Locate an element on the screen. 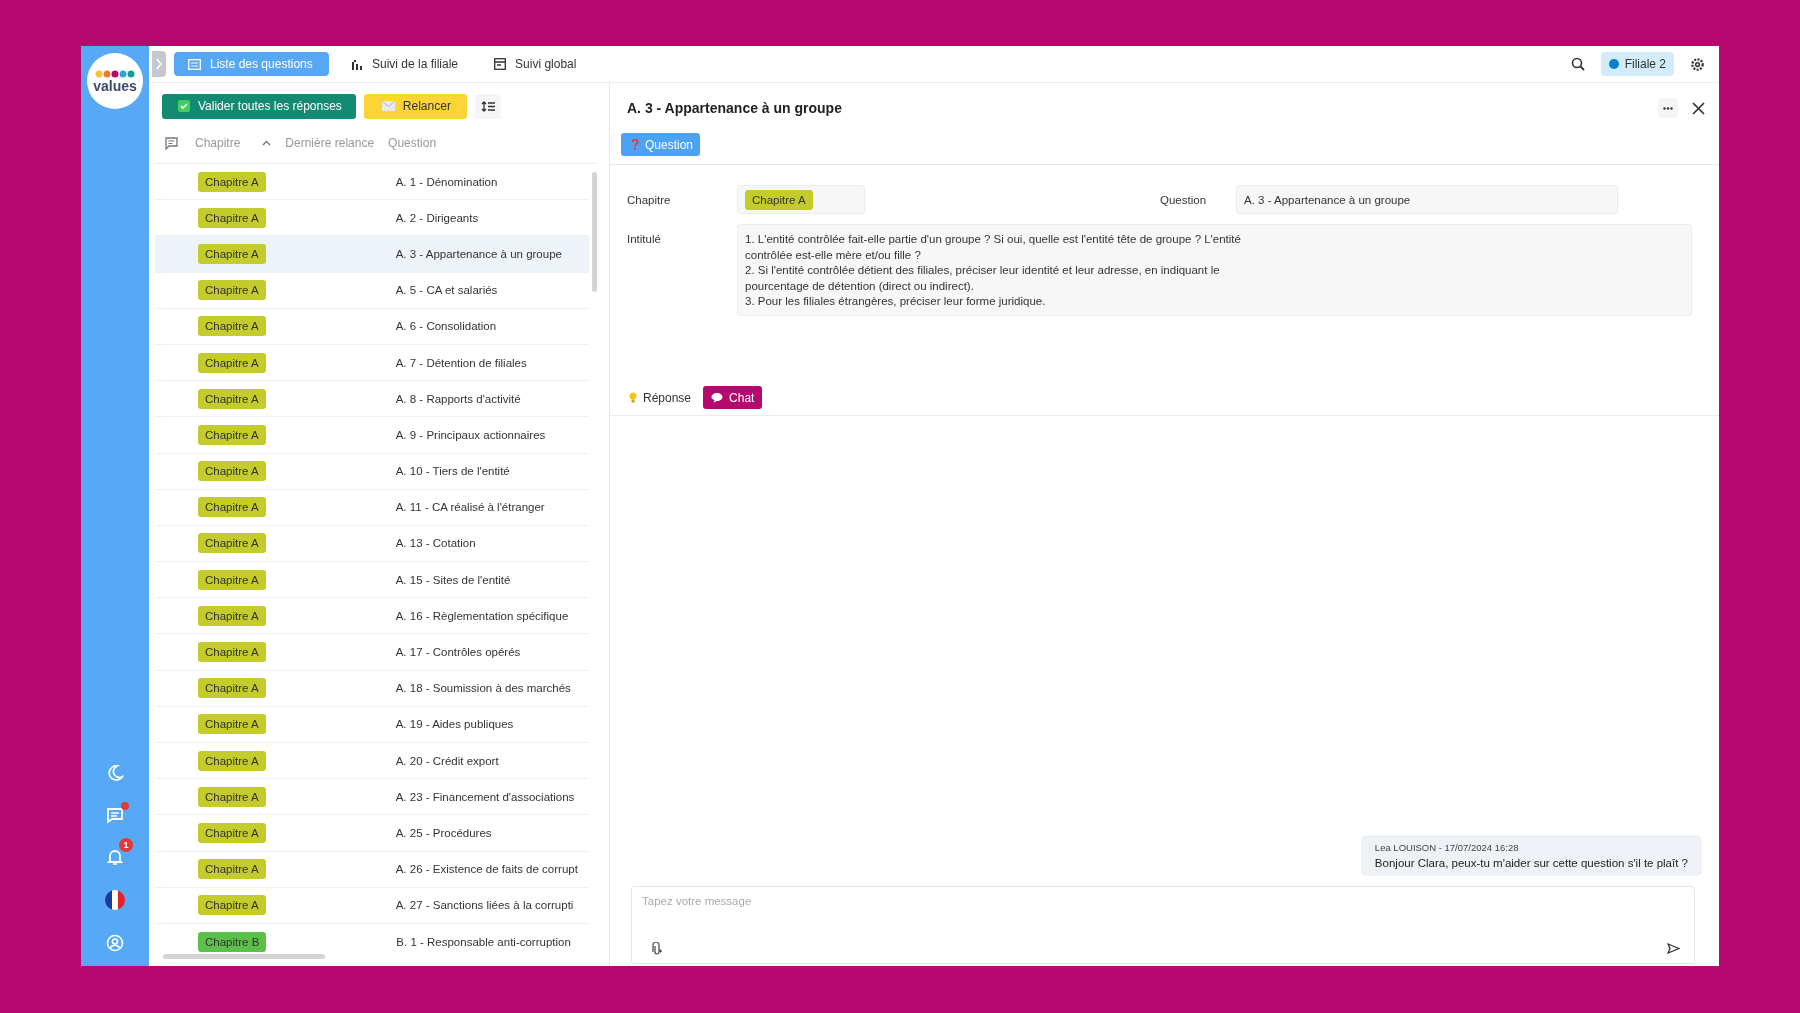  settings-icon is located at coordinates (1697, 64).